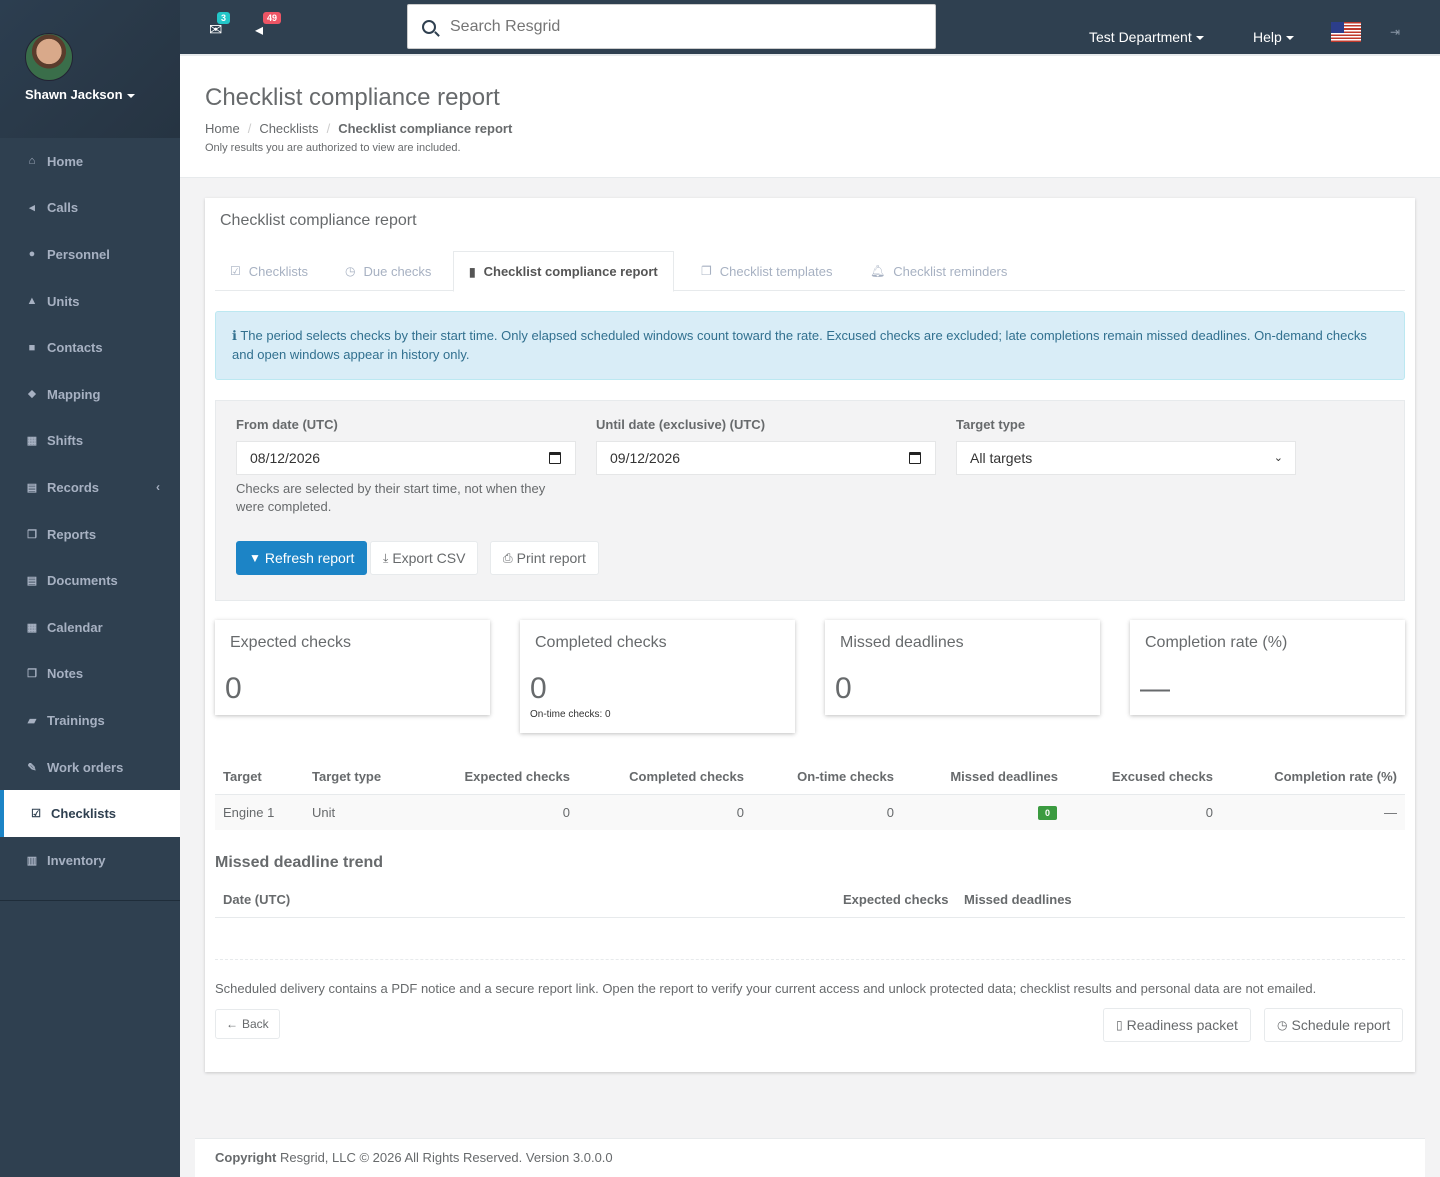 The width and height of the screenshot is (1440, 1177). I want to click on sidebar-item-label: Work orders, so click(85, 767).